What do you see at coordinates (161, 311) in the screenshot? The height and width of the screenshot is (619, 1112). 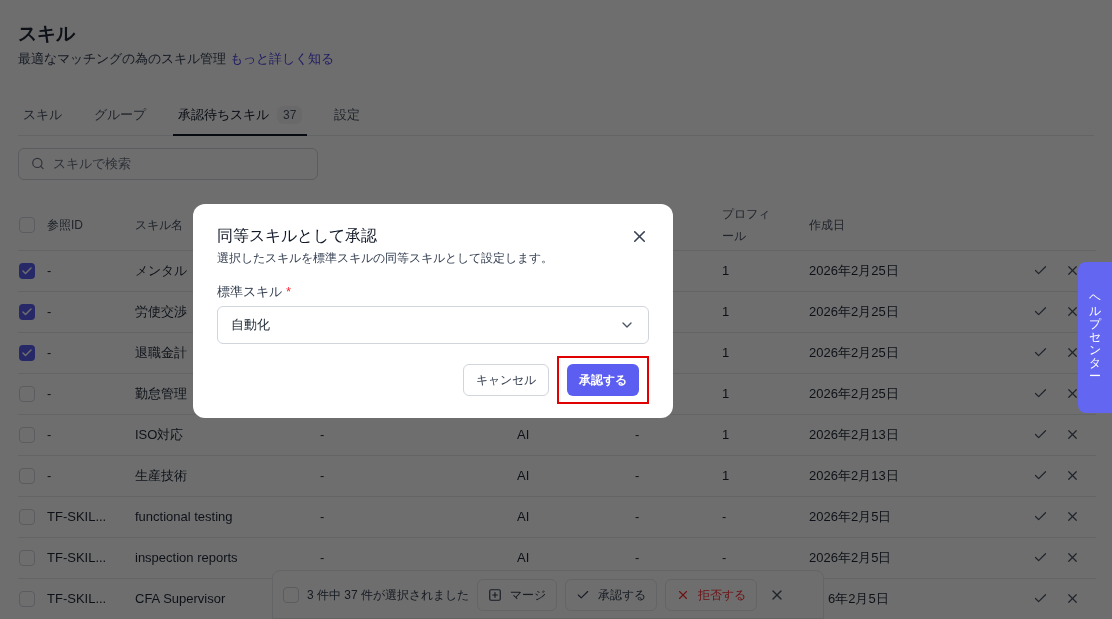 I see `table-cell: 労使交渉` at bounding box center [161, 311].